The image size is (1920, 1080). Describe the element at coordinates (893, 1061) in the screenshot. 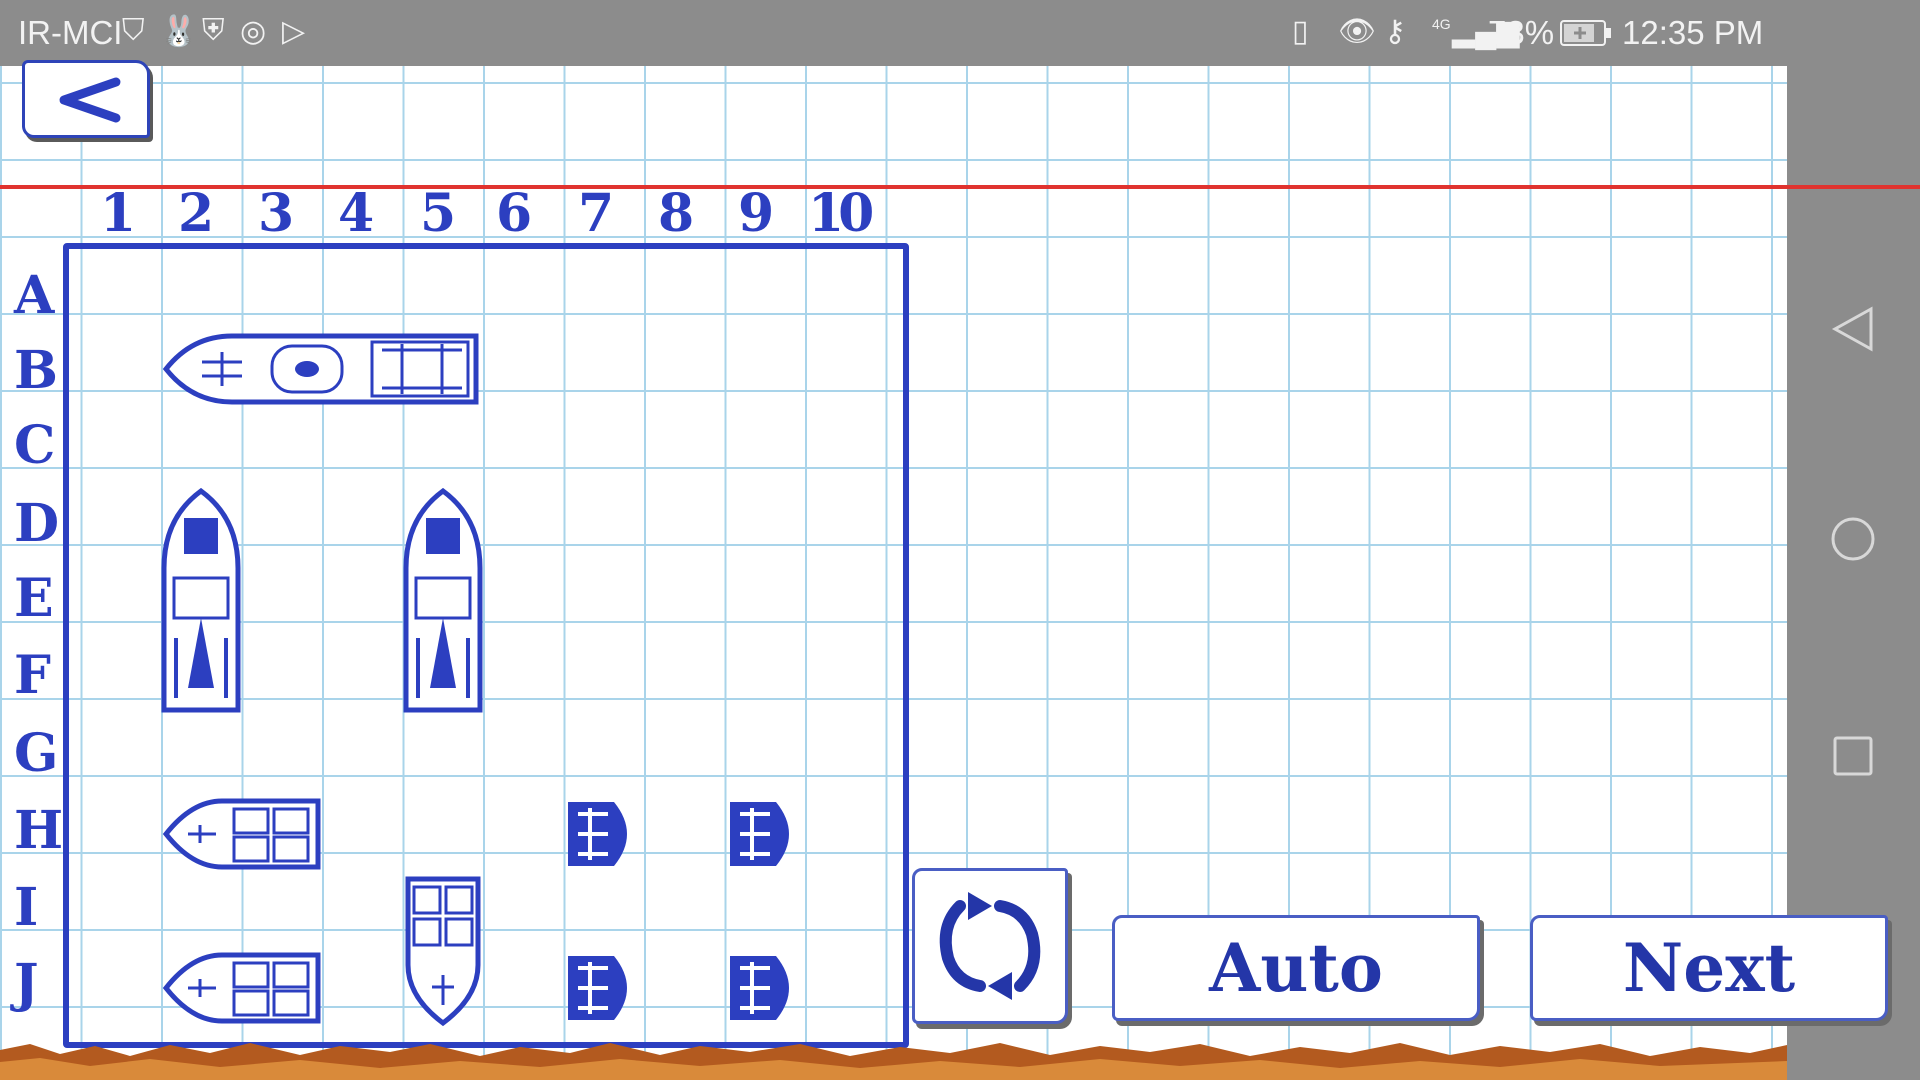

I see `torn-paper-edge` at that location.